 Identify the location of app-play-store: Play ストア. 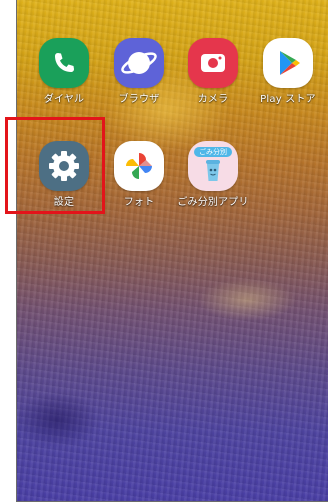
(288, 71).